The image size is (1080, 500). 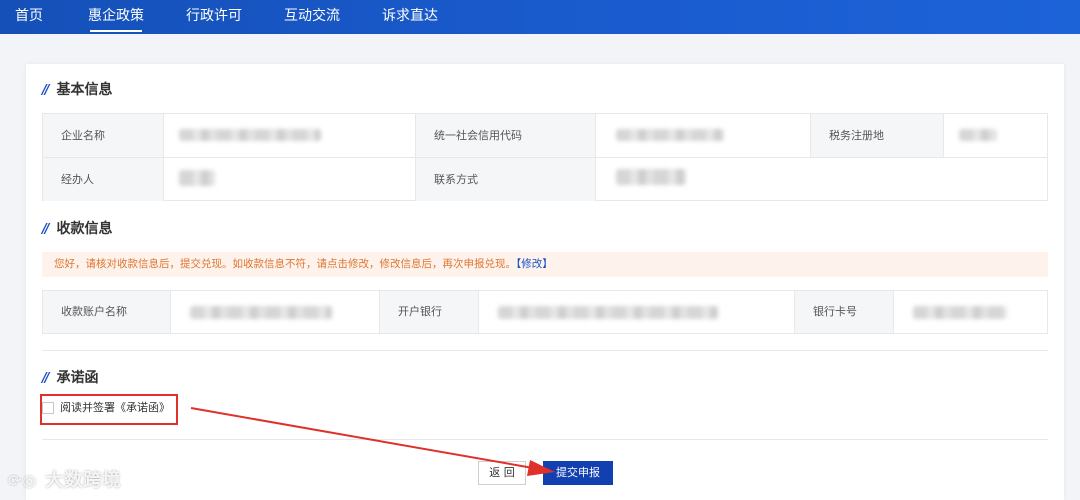 I want to click on credit-code-value-redacted, so click(x=670, y=135).